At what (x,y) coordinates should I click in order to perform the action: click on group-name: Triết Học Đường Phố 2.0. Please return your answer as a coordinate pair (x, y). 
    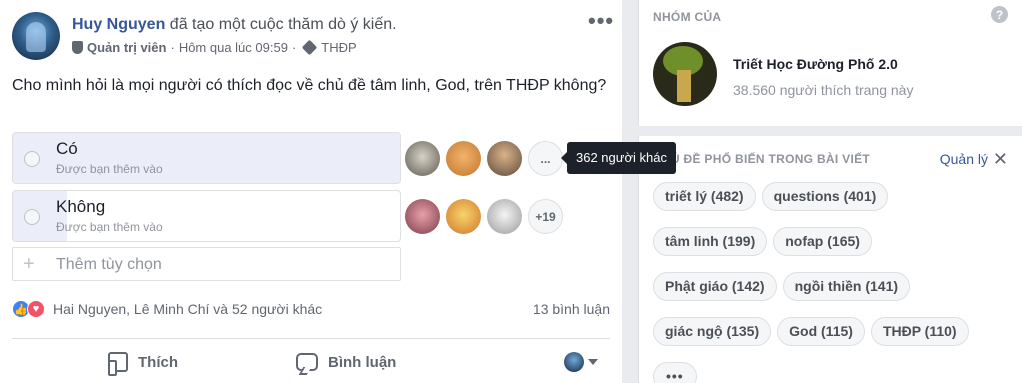
    Looking at the image, I should click on (815, 64).